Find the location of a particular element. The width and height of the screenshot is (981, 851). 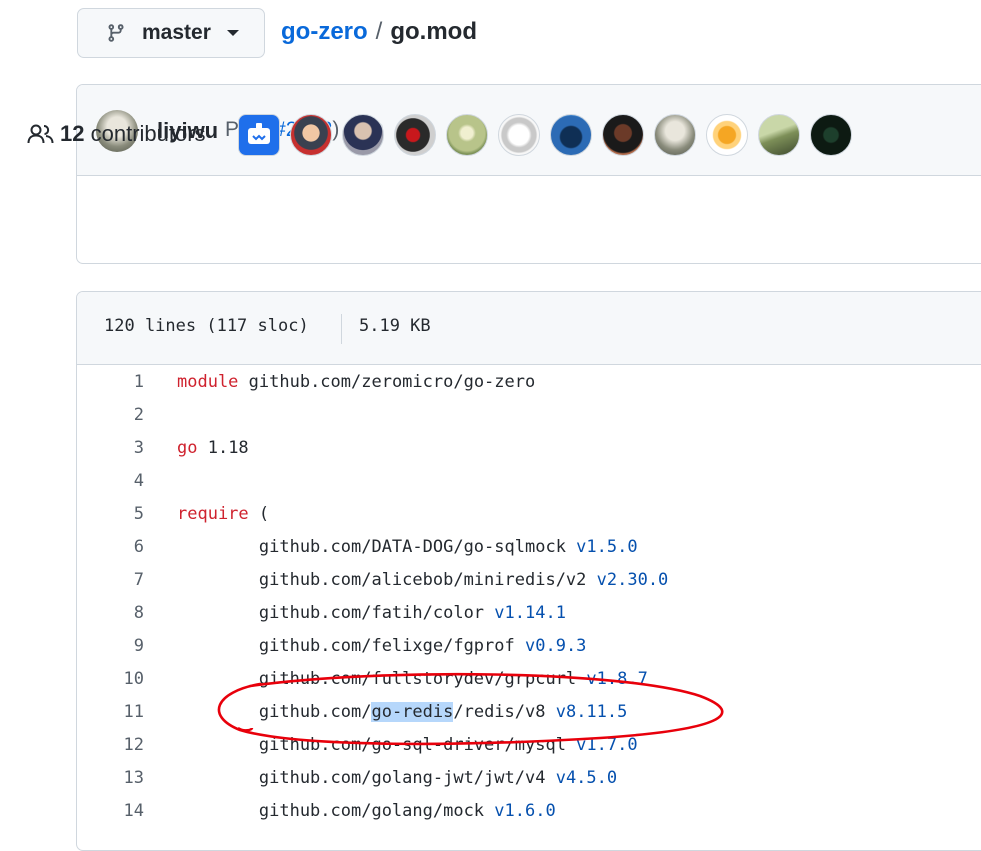

line-content: github.com/felixge/fgprof v0.9.3 is located at coordinates (382, 646).